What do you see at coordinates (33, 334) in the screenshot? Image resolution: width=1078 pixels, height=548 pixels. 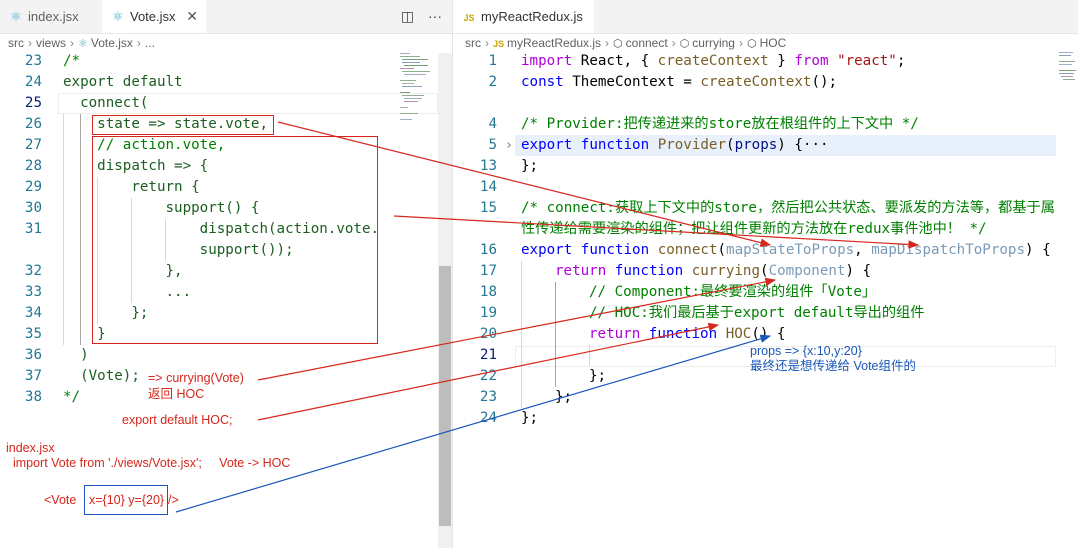 I see `line-number: 35` at bounding box center [33, 334].